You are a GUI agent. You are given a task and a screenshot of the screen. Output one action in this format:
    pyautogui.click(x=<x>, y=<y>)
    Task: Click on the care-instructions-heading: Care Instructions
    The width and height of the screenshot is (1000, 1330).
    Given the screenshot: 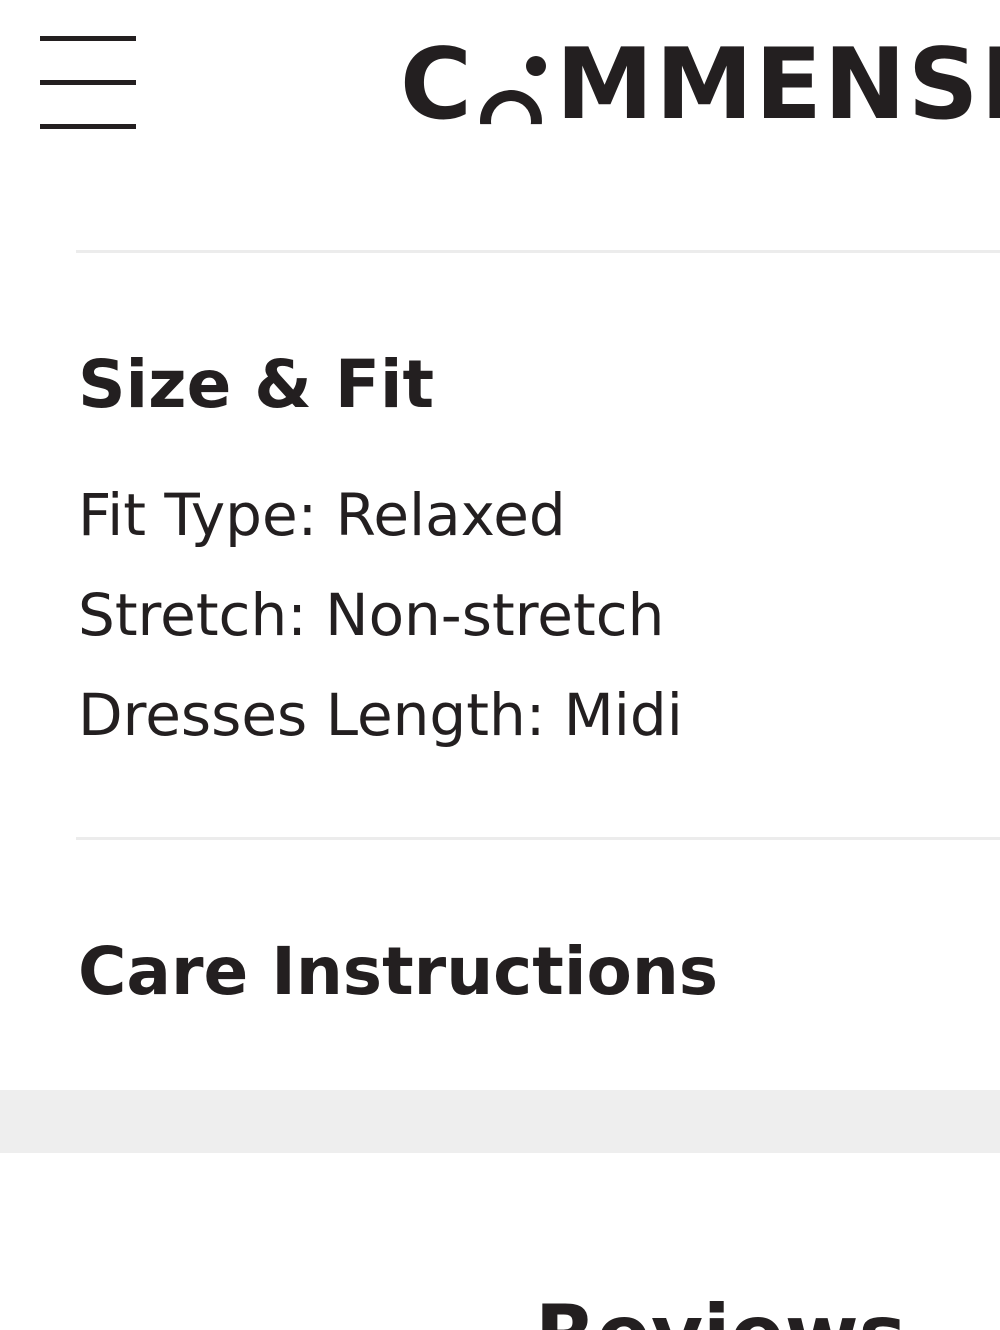 What is the action you would take?
    pyautogui.click(x=398, y=972)
    